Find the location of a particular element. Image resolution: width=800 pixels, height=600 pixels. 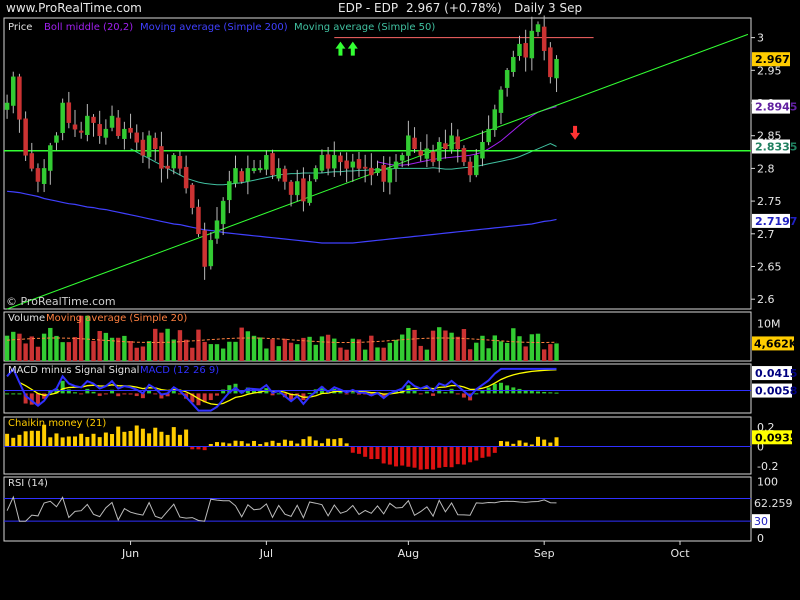

site-url: www.ProRealTime.com is located at coordinates (74, 8).